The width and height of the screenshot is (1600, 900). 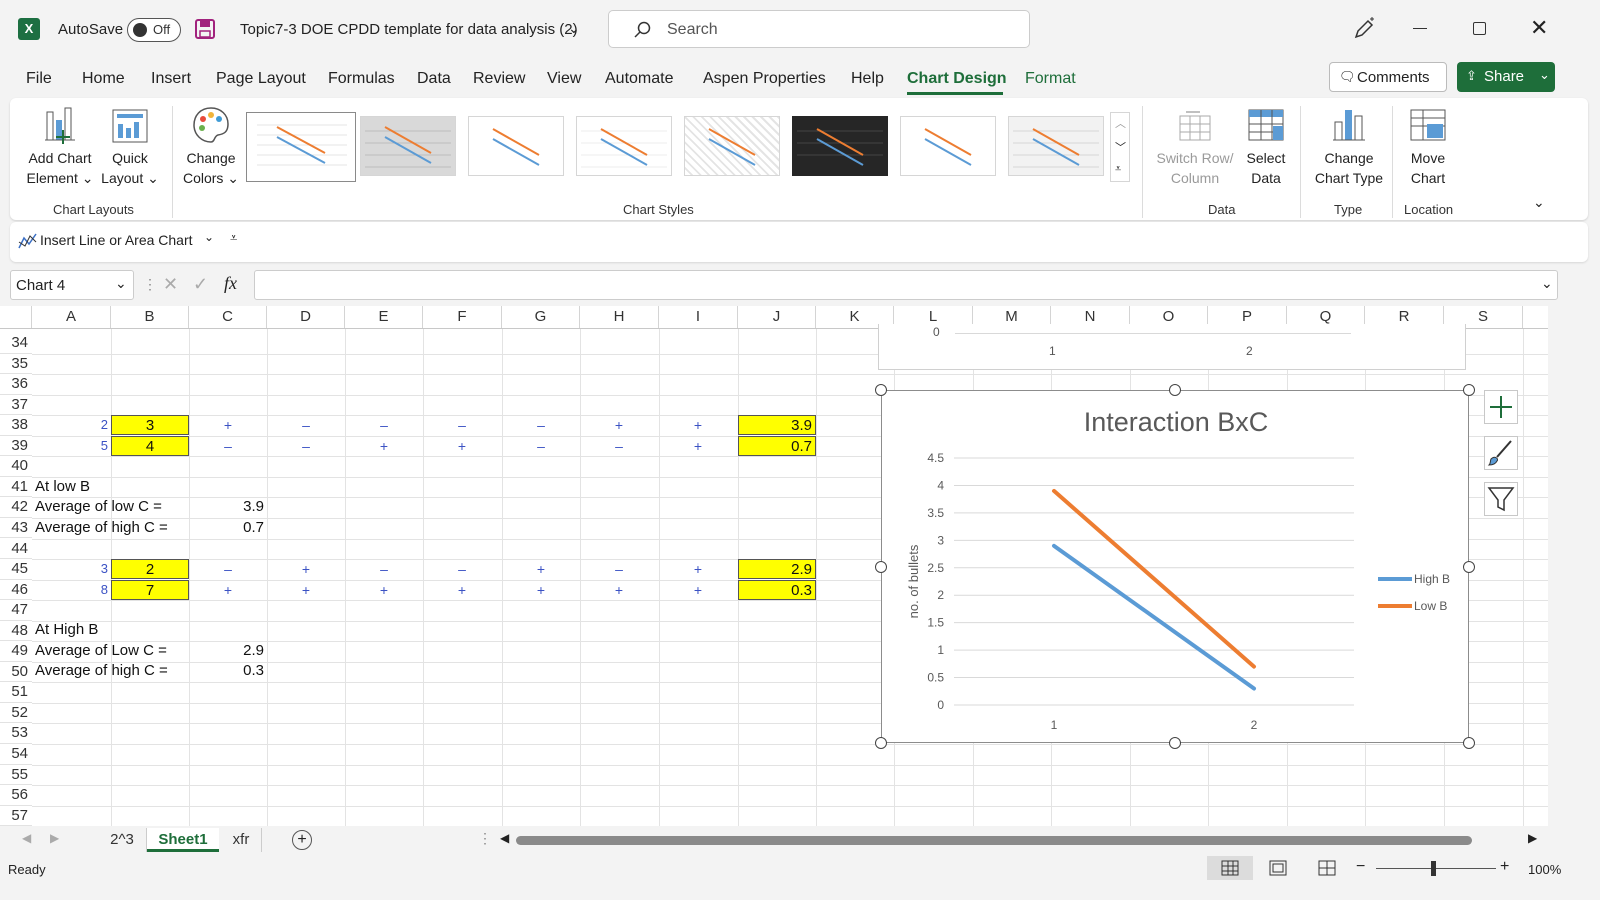 What do you see at coordinates (39, 79) in the screenshot?
I see `tab-file: File` at bounding box center [39, 79].